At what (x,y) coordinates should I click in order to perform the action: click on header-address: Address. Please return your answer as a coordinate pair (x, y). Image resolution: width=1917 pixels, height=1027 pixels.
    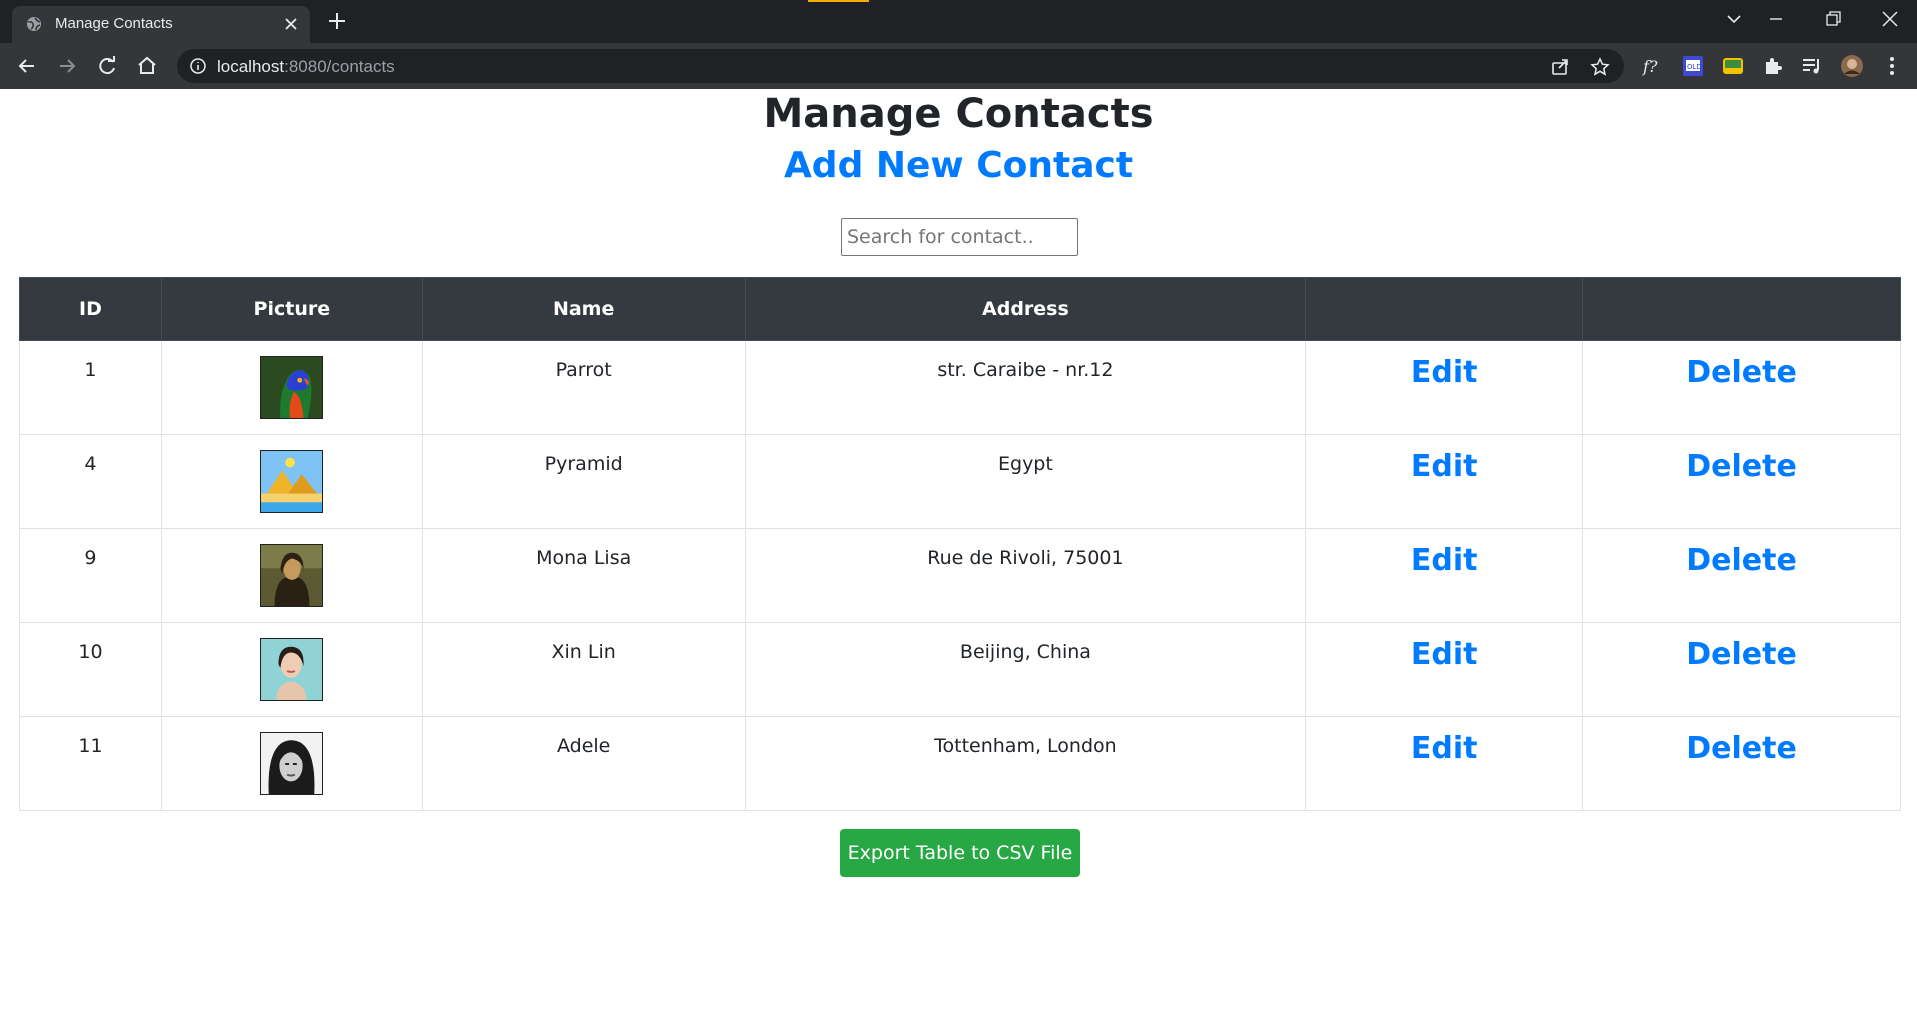
    Looking at the image, I should click on (1025, 309).